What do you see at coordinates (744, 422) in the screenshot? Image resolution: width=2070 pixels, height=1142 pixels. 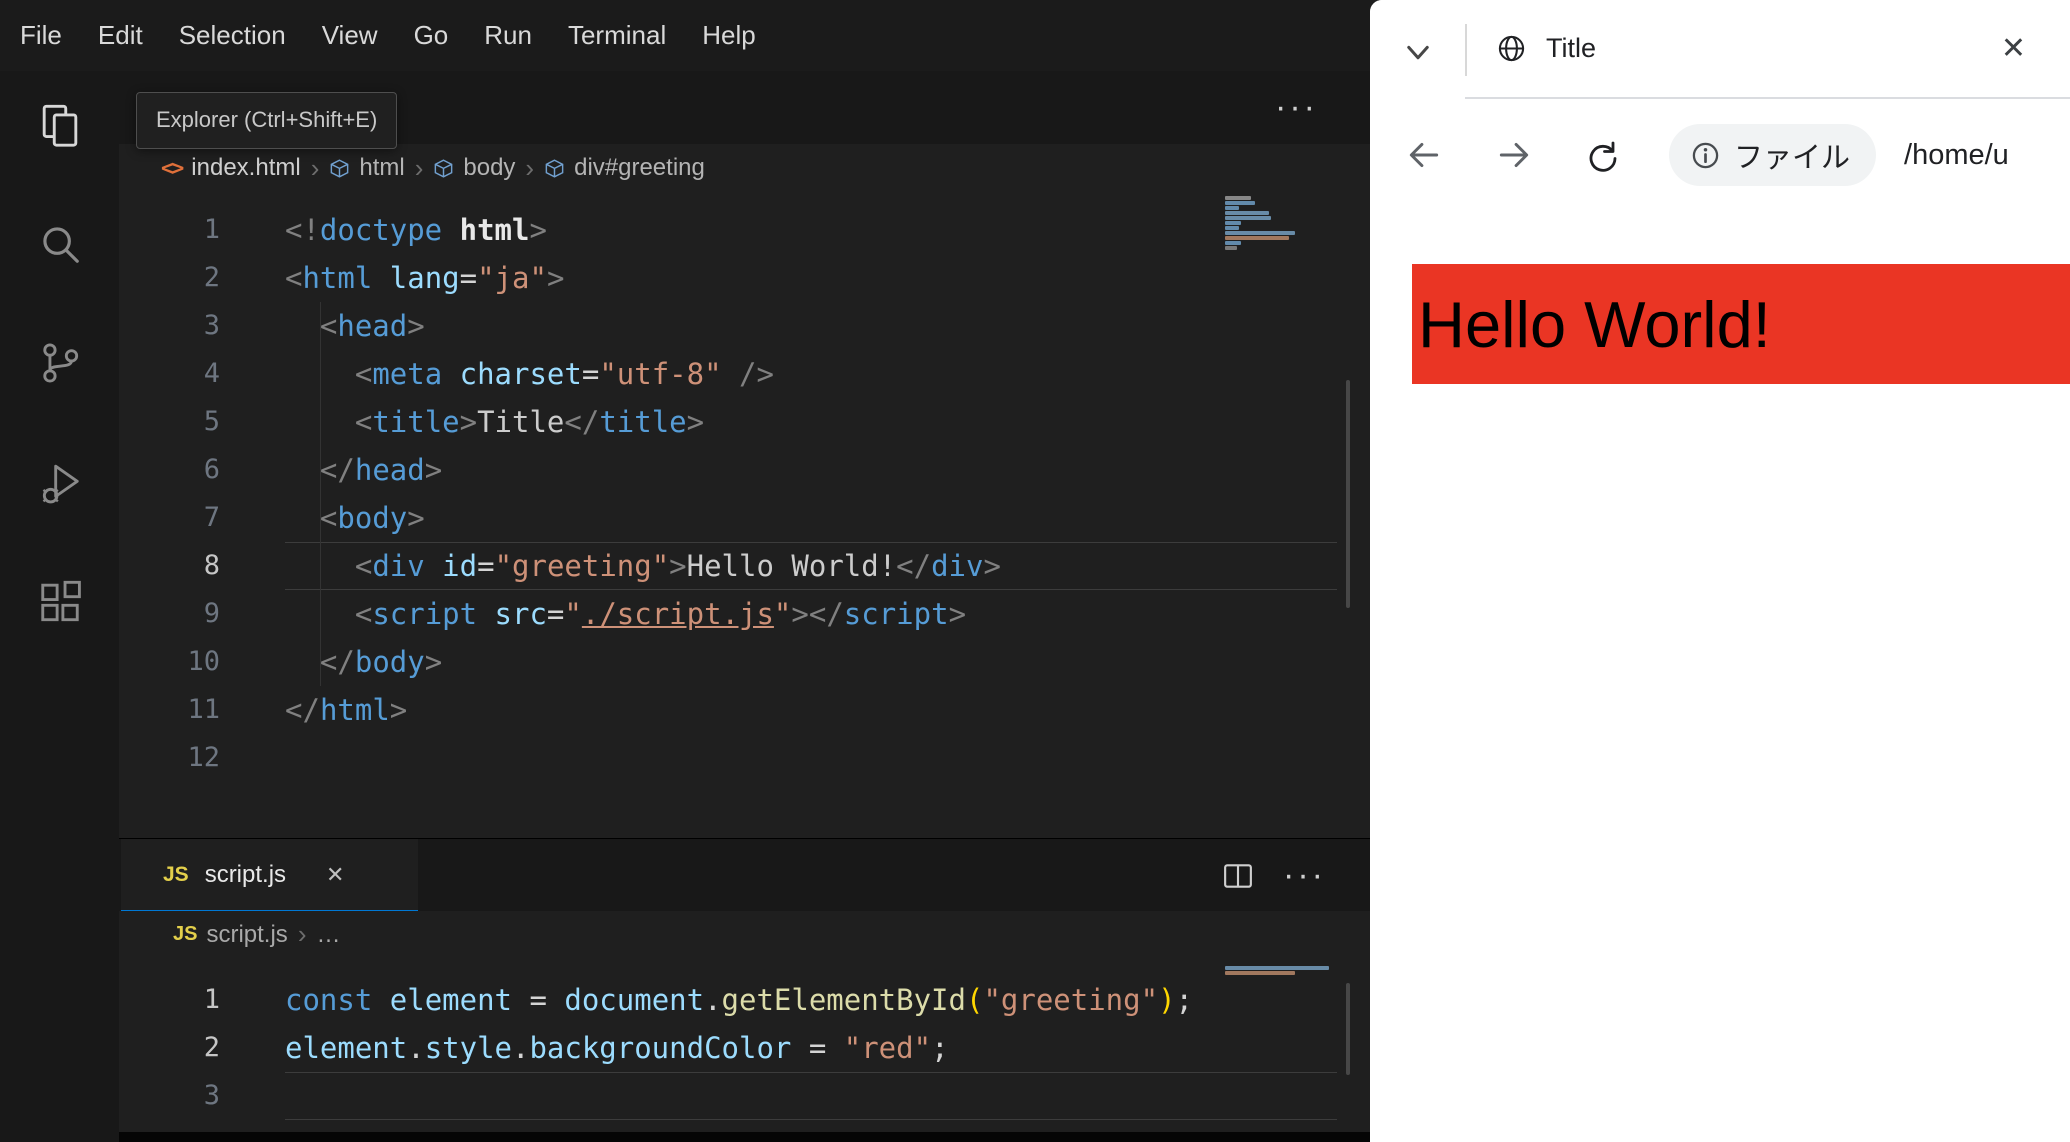 I see `code-line-5: 5 <title>Title</title>` at bounding box center [744, 422].